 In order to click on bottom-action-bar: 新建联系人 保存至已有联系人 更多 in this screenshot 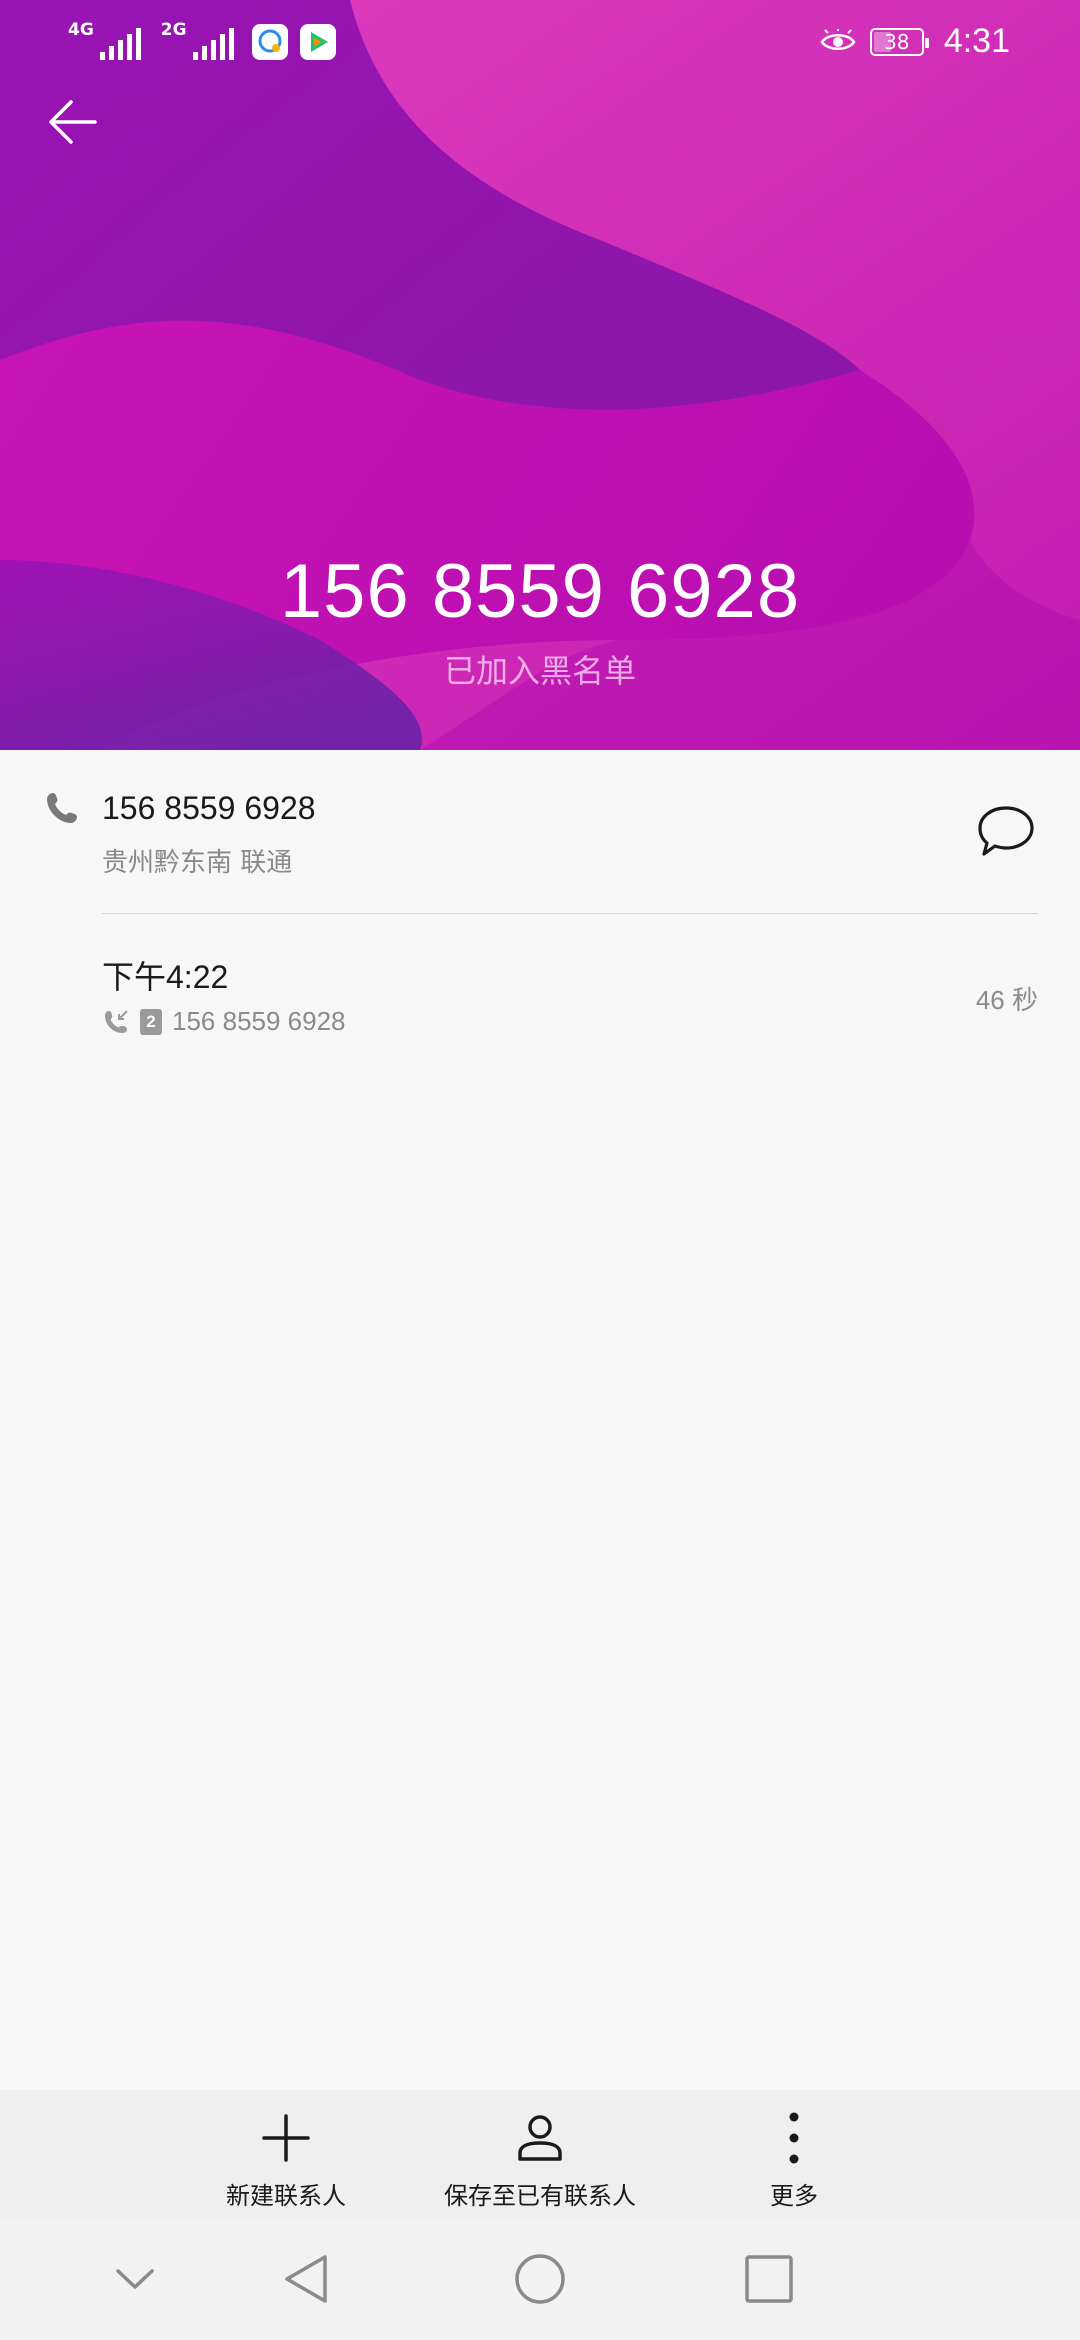, I will do `click(540, 2154)`.